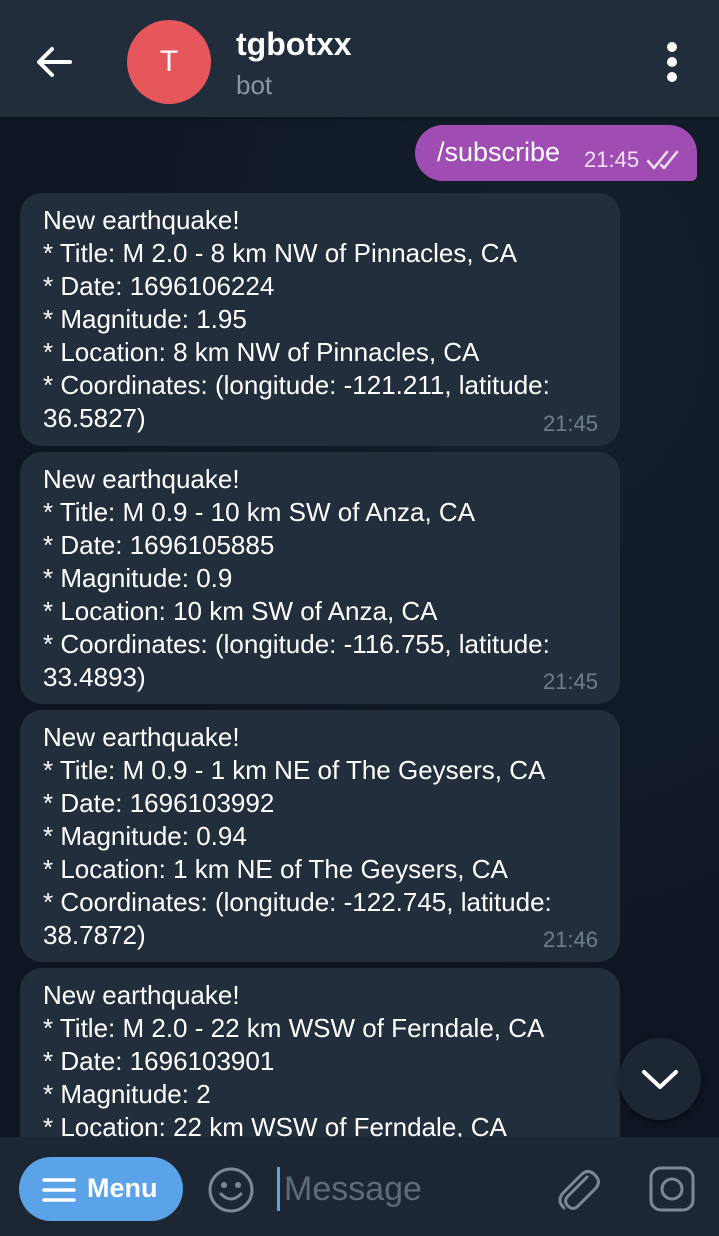  I want to click on camera-button, so click(672, 1189).